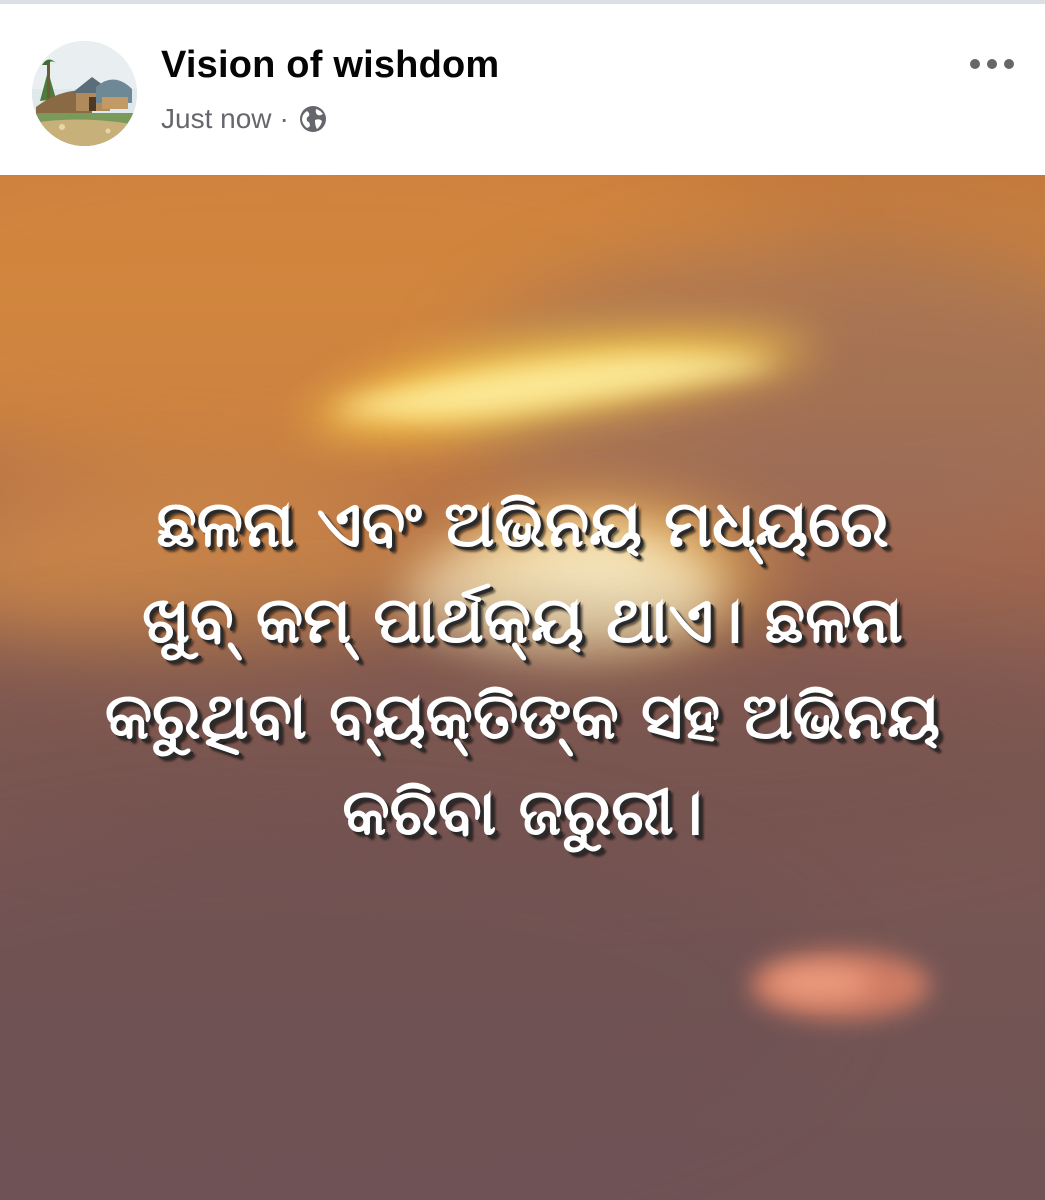 Image resolution: width=1045 pixels, height=1200 pixels. Describe the element at coordinates (975, 64) in the screenshot. I see `more-options-icon` at that location.